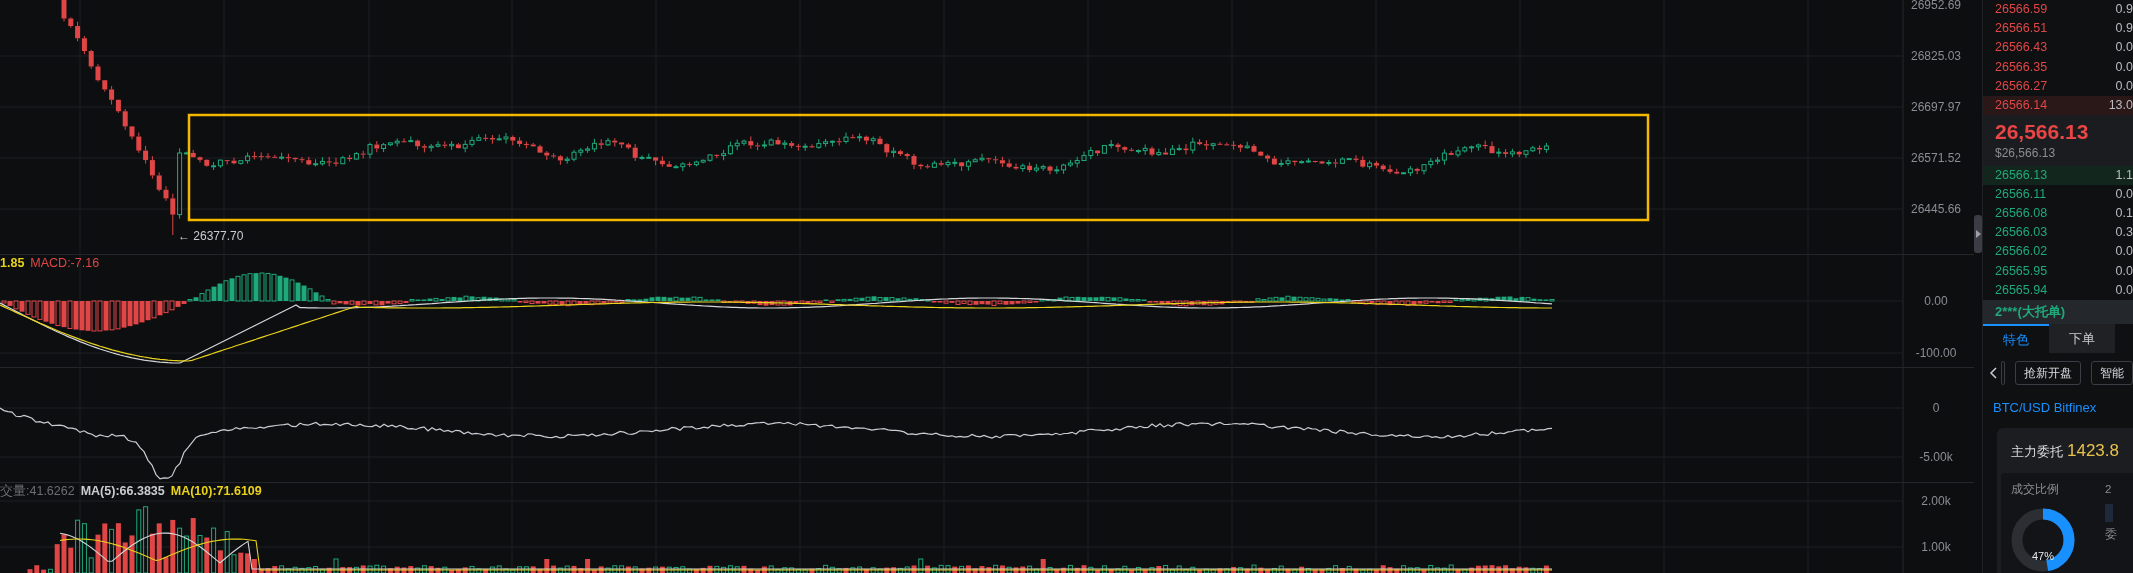 The width and height of the screenshot is (2133, 573). I want to click on order-price: 26566.03, so click(2021, 233).